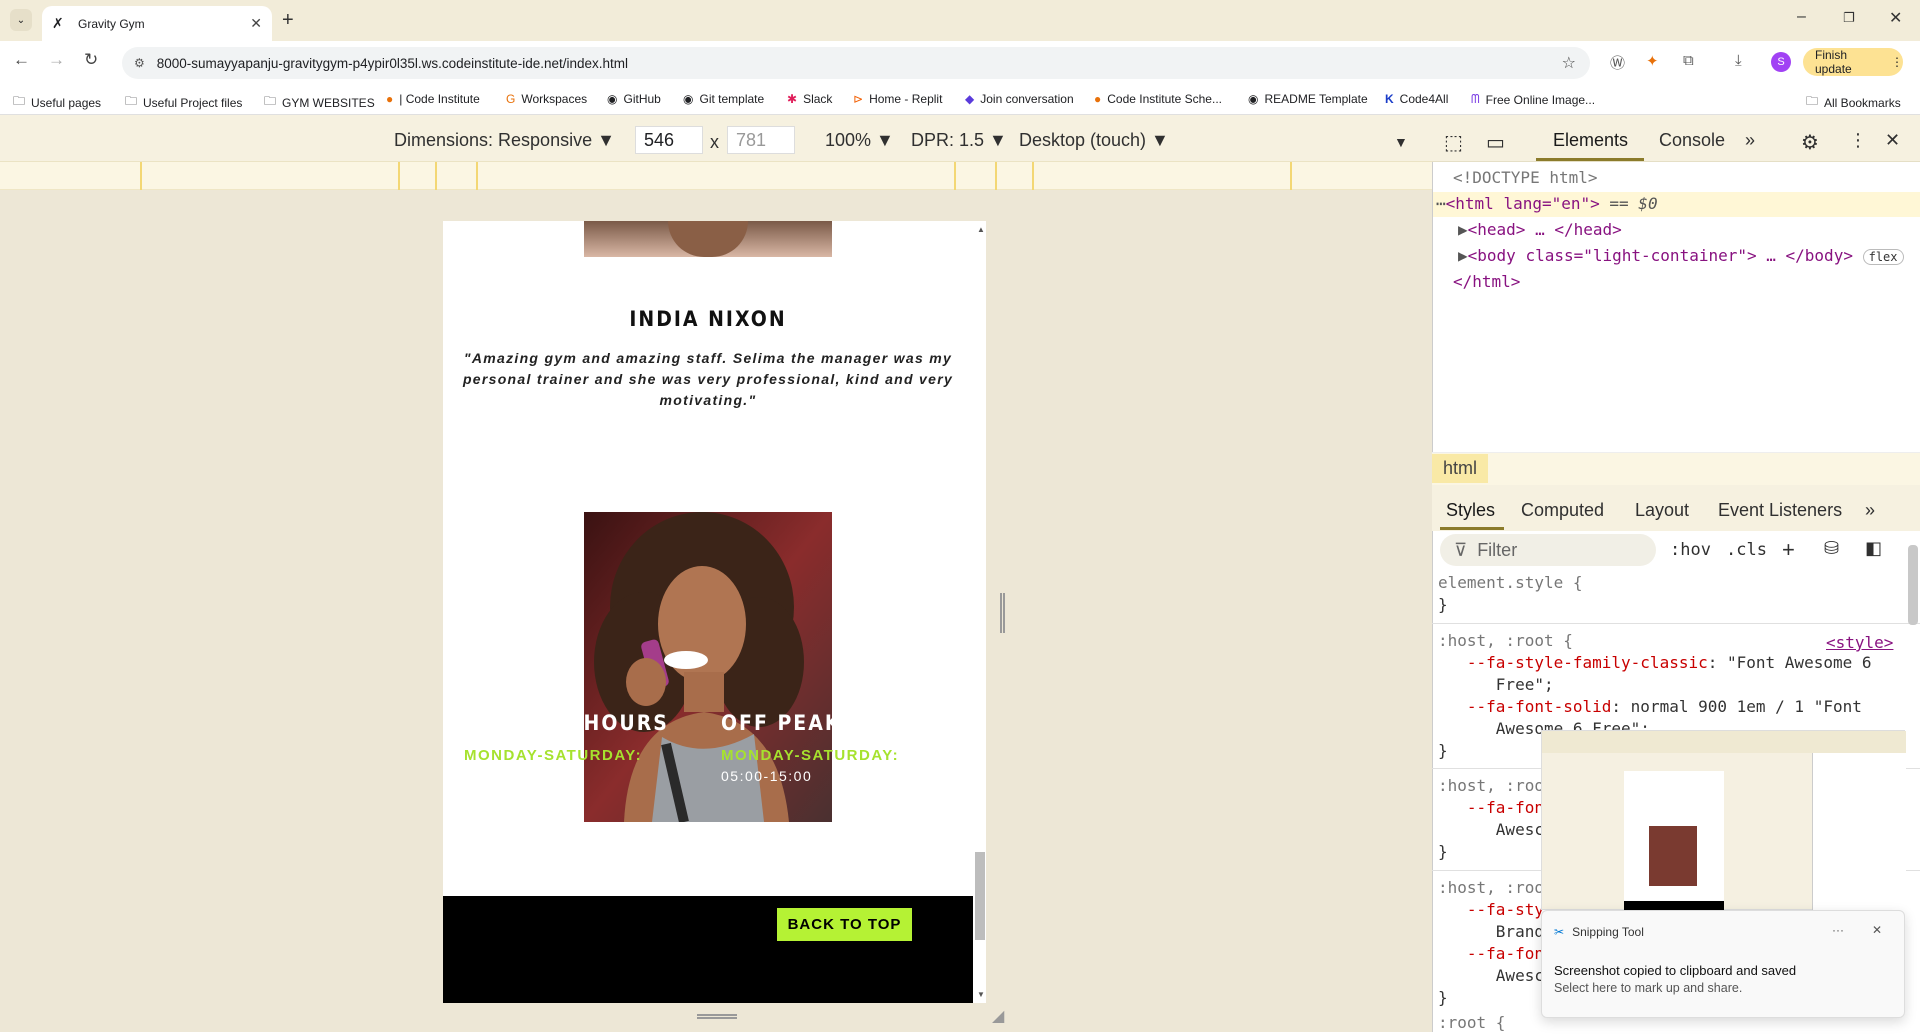  What do you see at coordinates (1738, 60) in the screenshot?
I see `download-icon: ⤓` at bounding box center [1738, 60].